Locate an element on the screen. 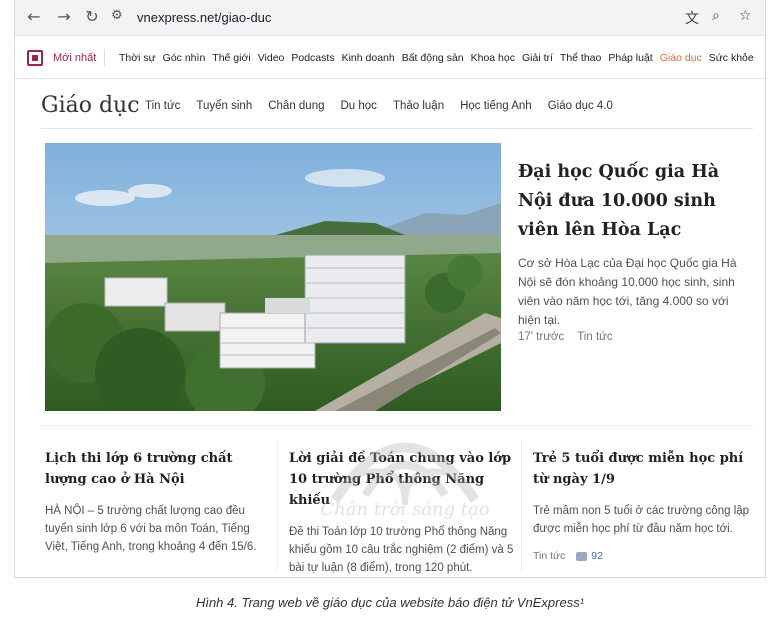 Image resolution: width=780 pixels, height=625 pixels. subnav-link: Chân dung is located at coordinates (296, 106).